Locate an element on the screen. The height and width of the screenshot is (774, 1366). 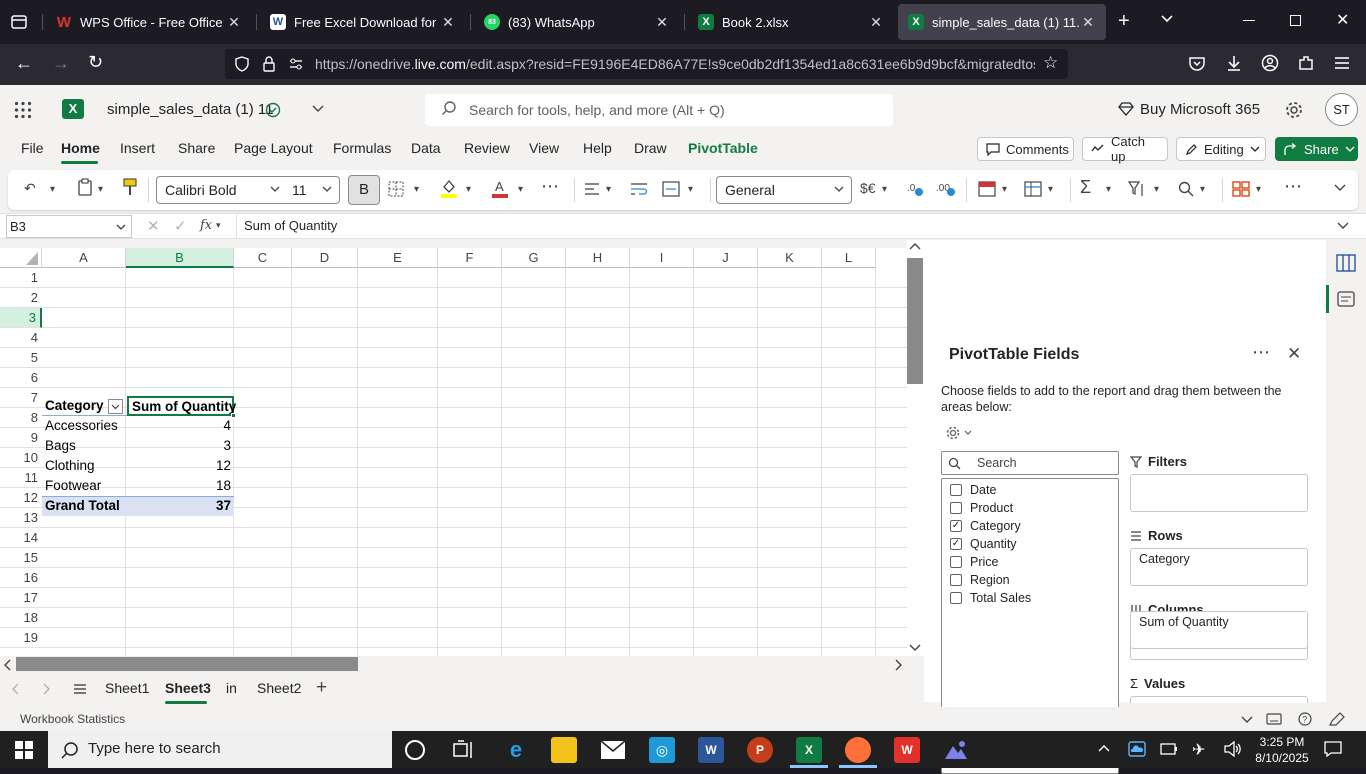
column-header-i: I is located at coordinates (662, 258).